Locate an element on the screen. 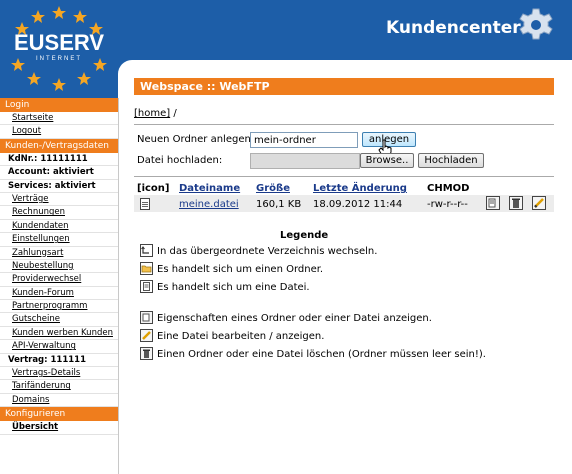  folder-icon is located at coordinates (146, 268).